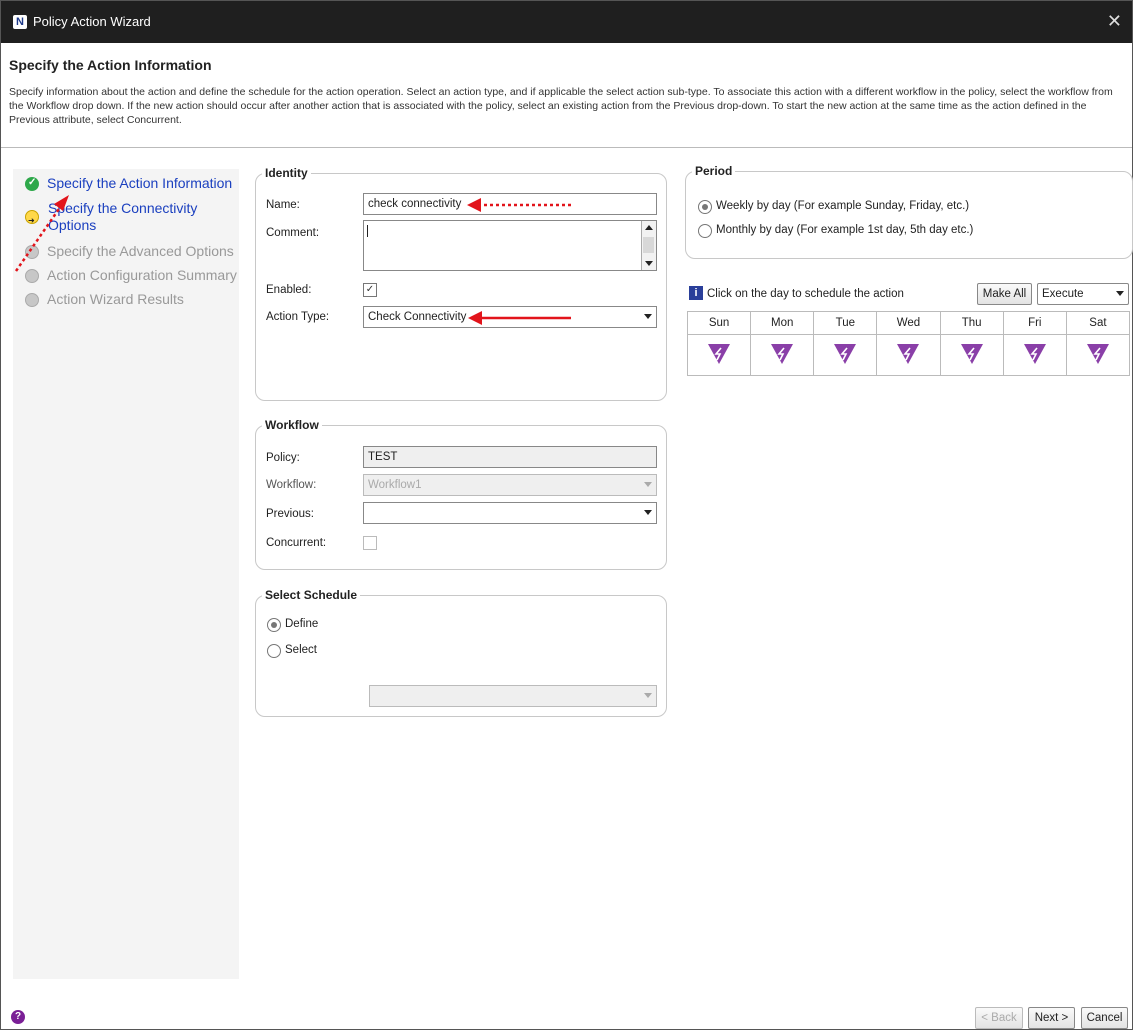  I want to click on help-icon: ?, so click(18, 1017).